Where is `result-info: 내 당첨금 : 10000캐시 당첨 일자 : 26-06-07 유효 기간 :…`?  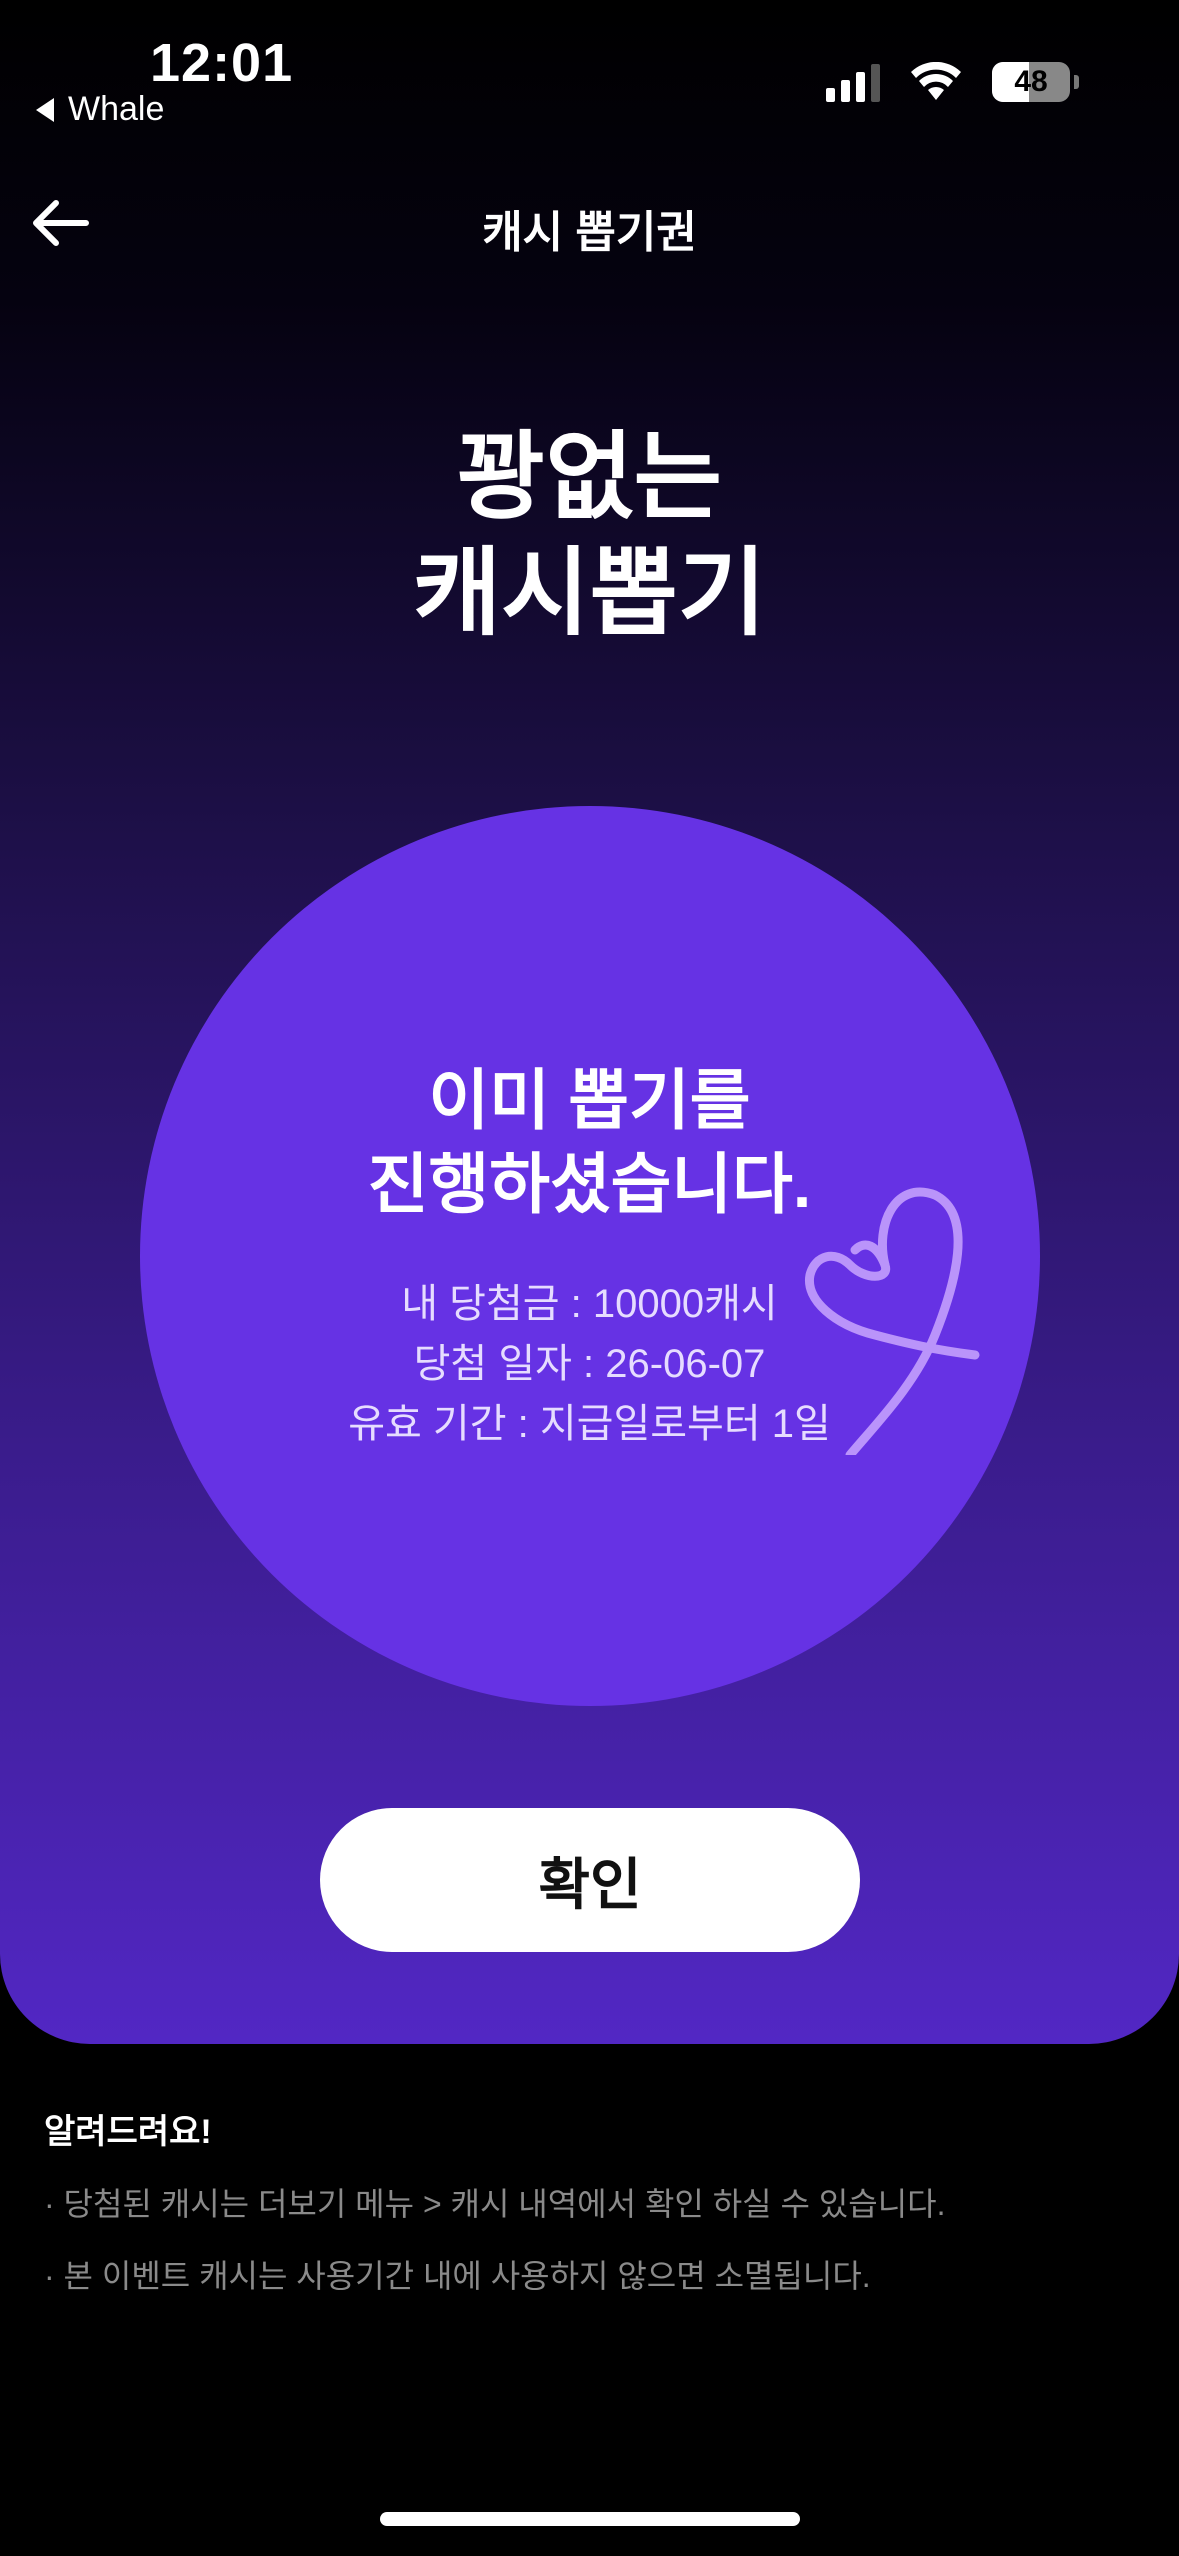
result-info: 내 당첨금 : 10000캐시 당첨 일자 : 26-06-07 유효 기간 :… is located at coordinates (589, 1364).